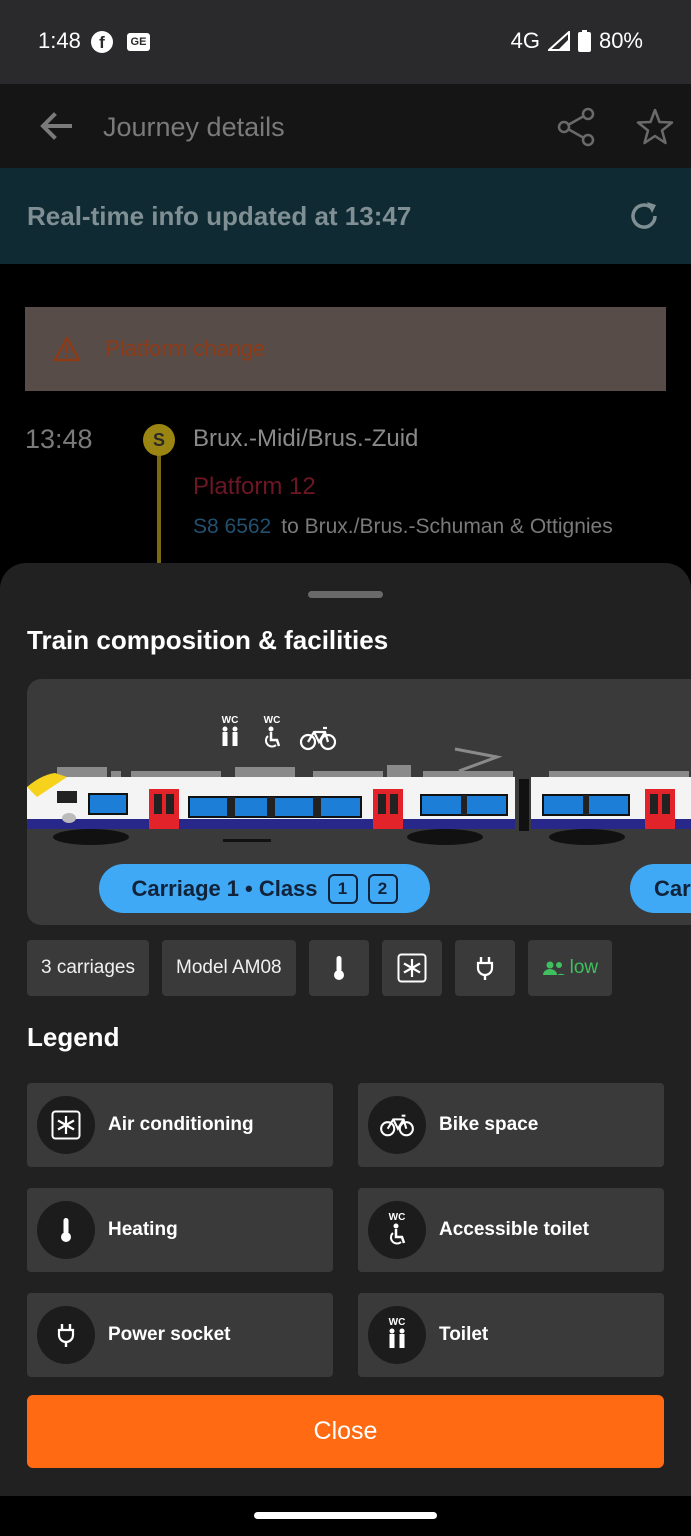 The image size is (691, 1536). Describe the element at coordinates (345, 126) in the screenshot. I see `app-bar: Journey details` at that location.